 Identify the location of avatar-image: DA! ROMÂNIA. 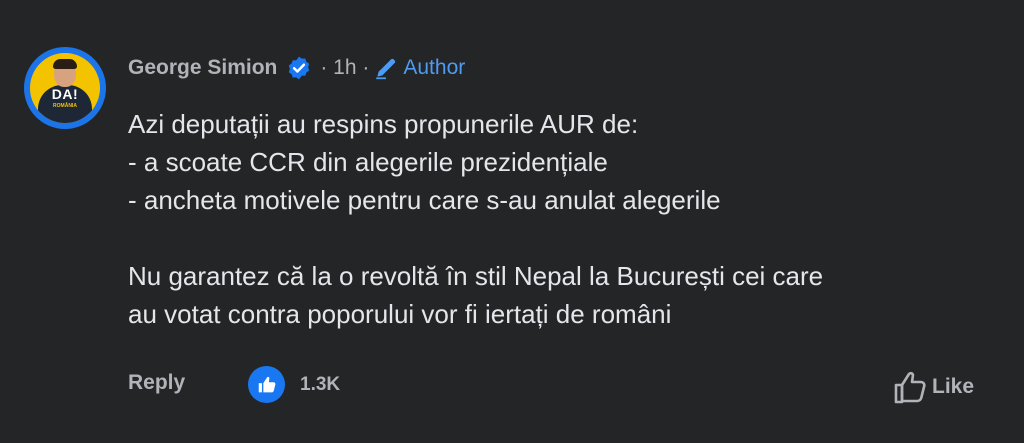
(65, 88).